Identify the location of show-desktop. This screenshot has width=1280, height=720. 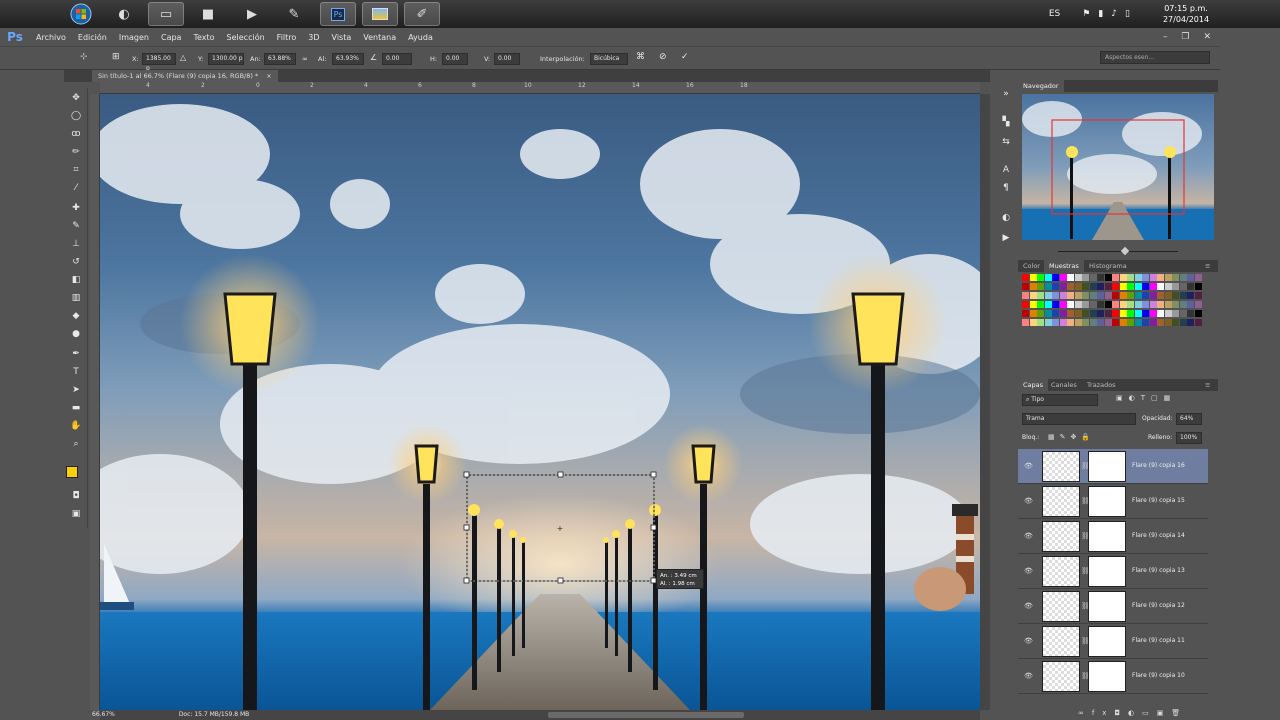
(1248, 14).